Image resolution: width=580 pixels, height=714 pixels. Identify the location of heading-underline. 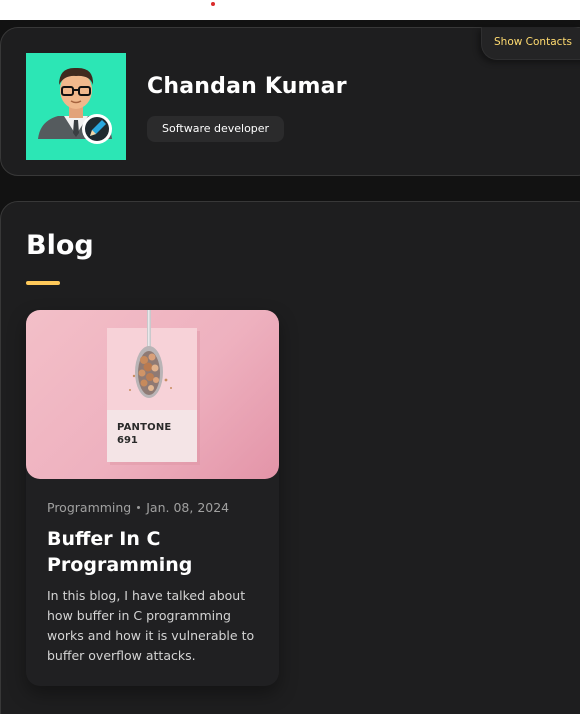
(43, 283).